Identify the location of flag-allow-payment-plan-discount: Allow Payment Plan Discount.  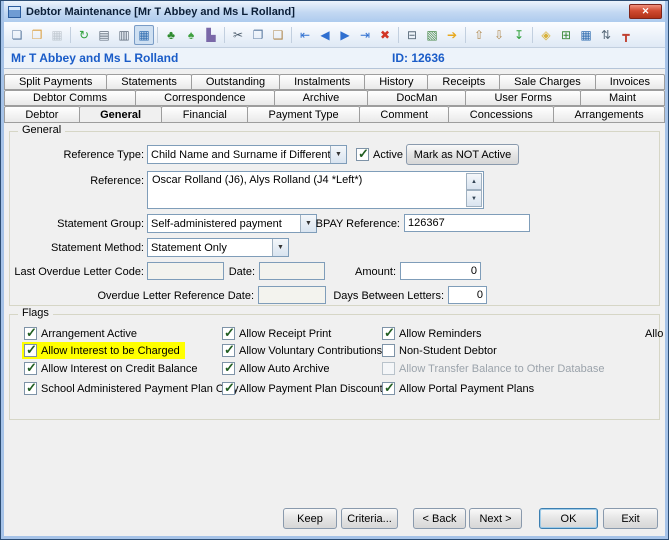
(302, 388).